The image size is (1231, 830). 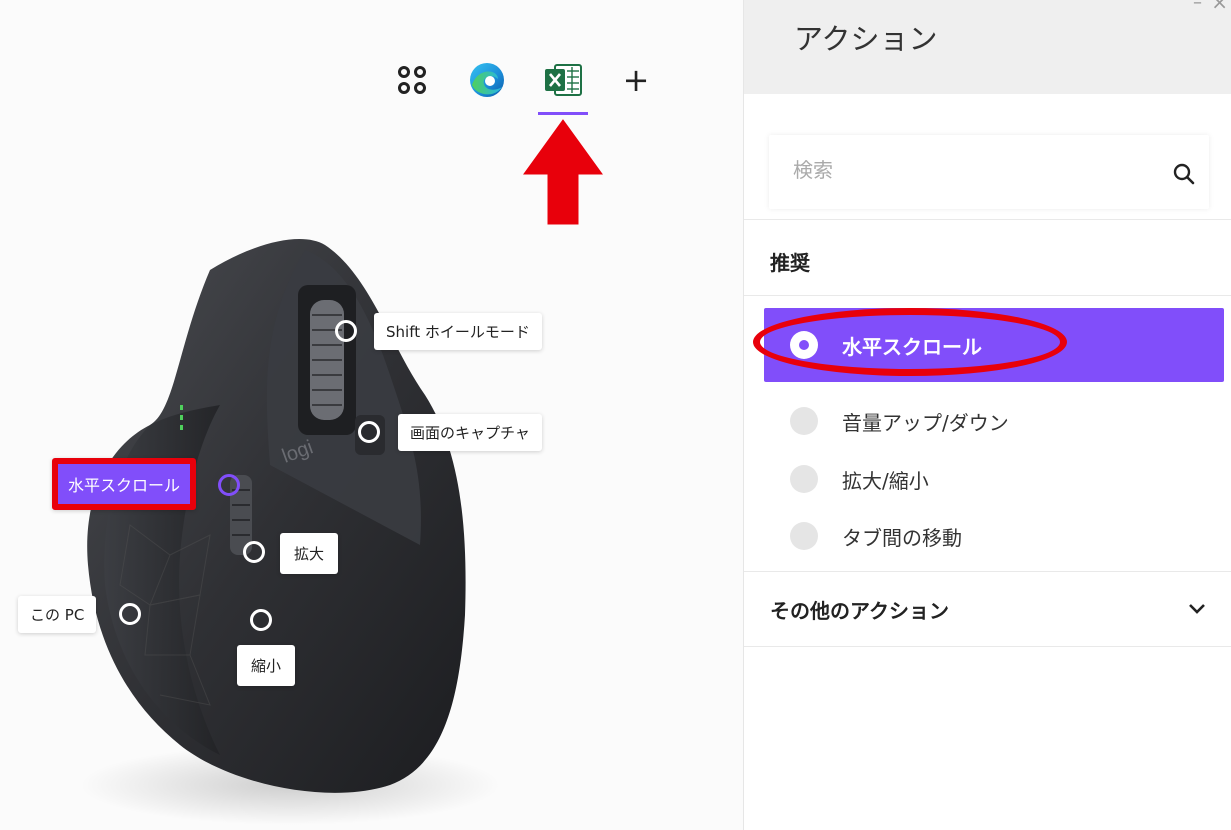 I want to click on callout-shift-wheel: Shift ホイールモード, so click(x=458, y=331).